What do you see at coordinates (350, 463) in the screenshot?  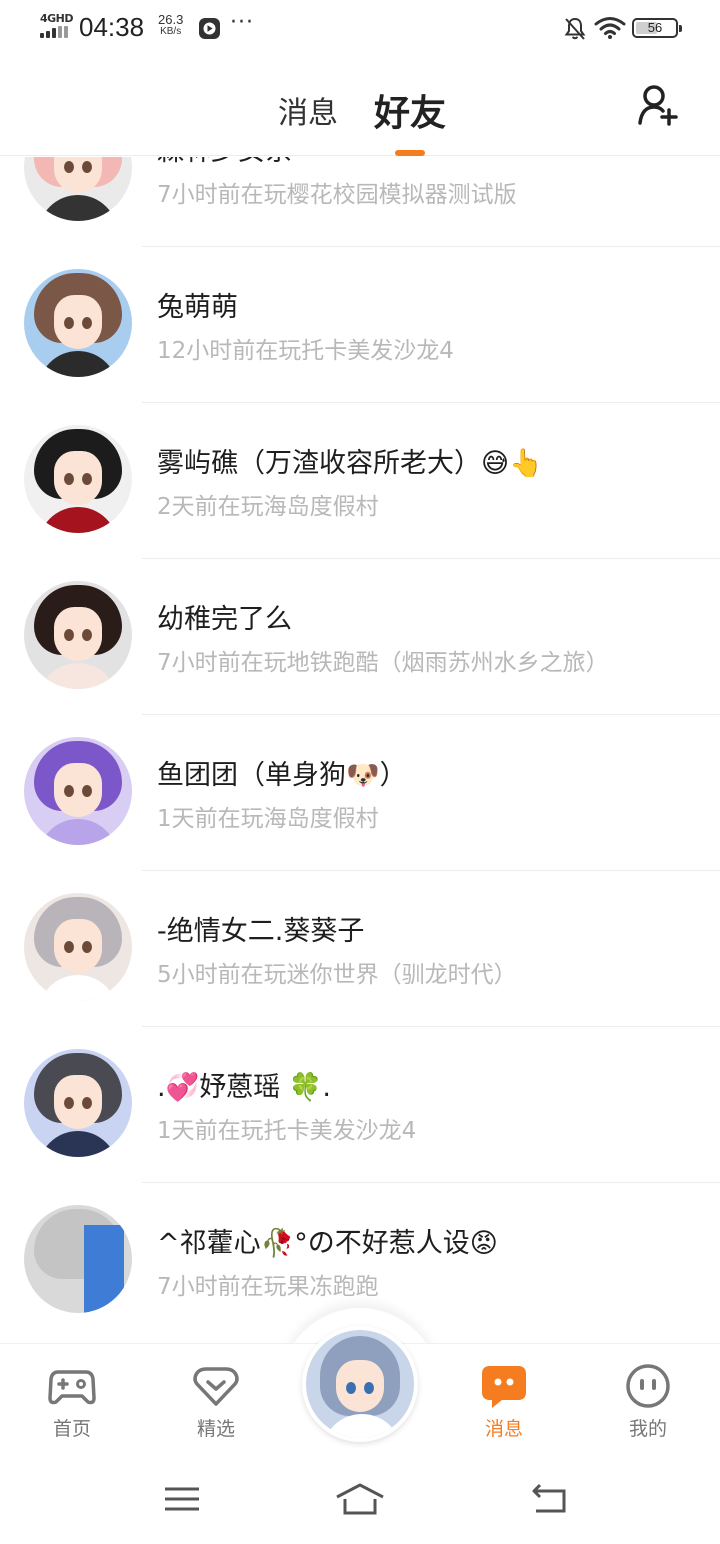 I see `friend-name: 雾屿礁（万渣收容所老大）😅👆` at bounding box center [350, 463].